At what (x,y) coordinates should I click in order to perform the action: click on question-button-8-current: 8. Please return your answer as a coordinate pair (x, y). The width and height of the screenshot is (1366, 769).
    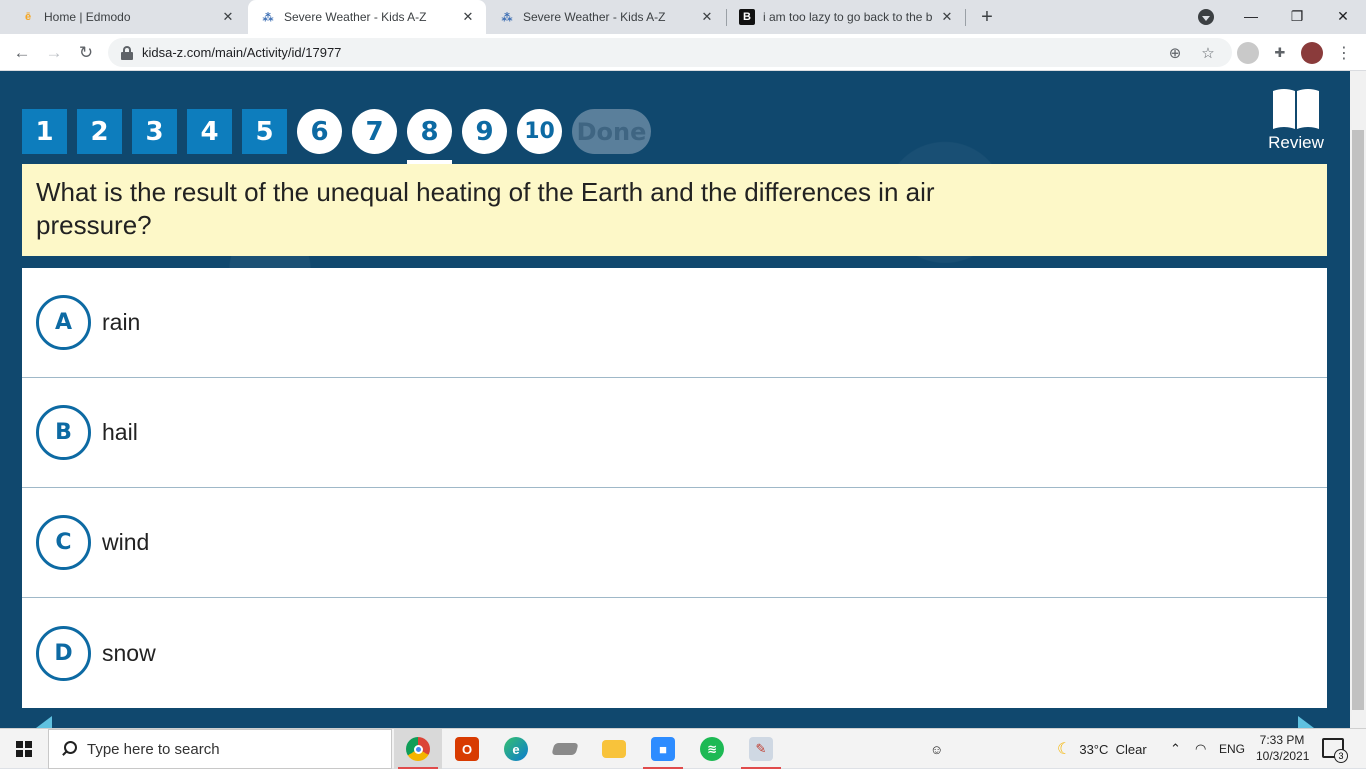
    Looking at the image, I should click on (429, 136).